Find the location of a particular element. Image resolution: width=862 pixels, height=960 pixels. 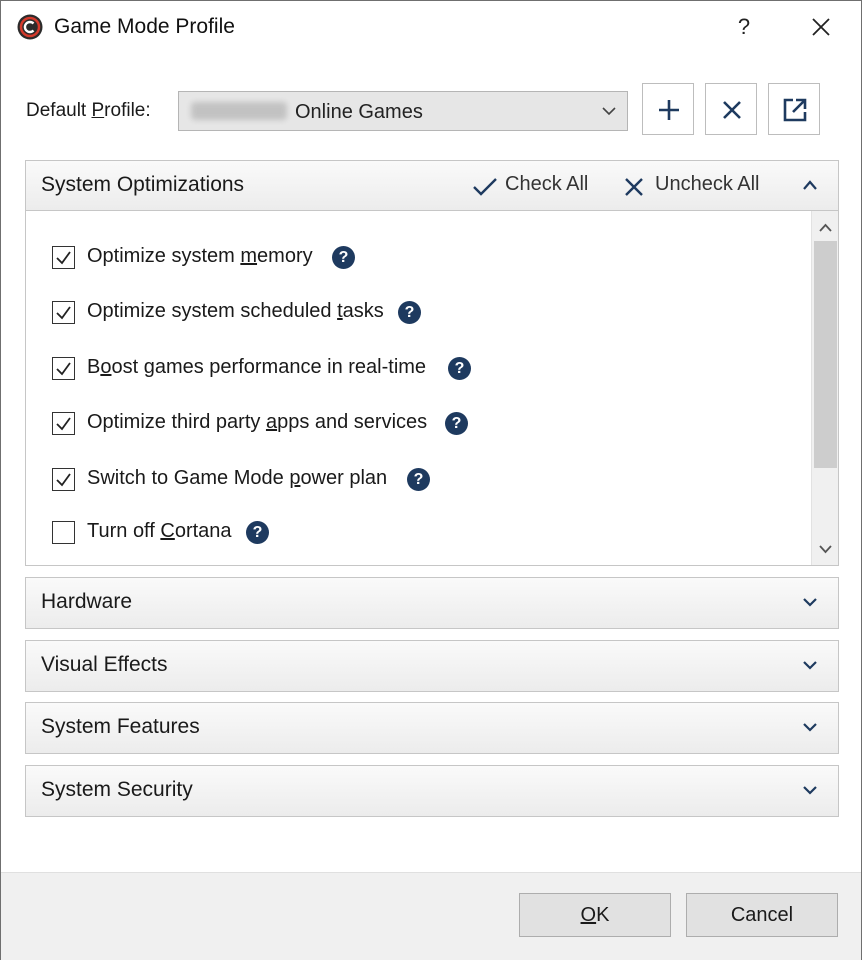

add-profile-button is located at coordinates (668, 109).